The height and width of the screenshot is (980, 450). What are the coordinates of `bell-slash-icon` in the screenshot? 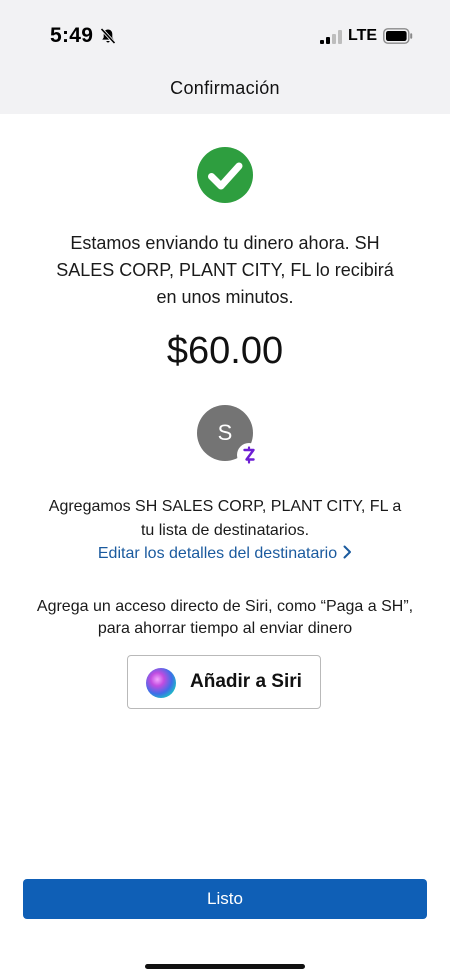 It's located at (108, 36).